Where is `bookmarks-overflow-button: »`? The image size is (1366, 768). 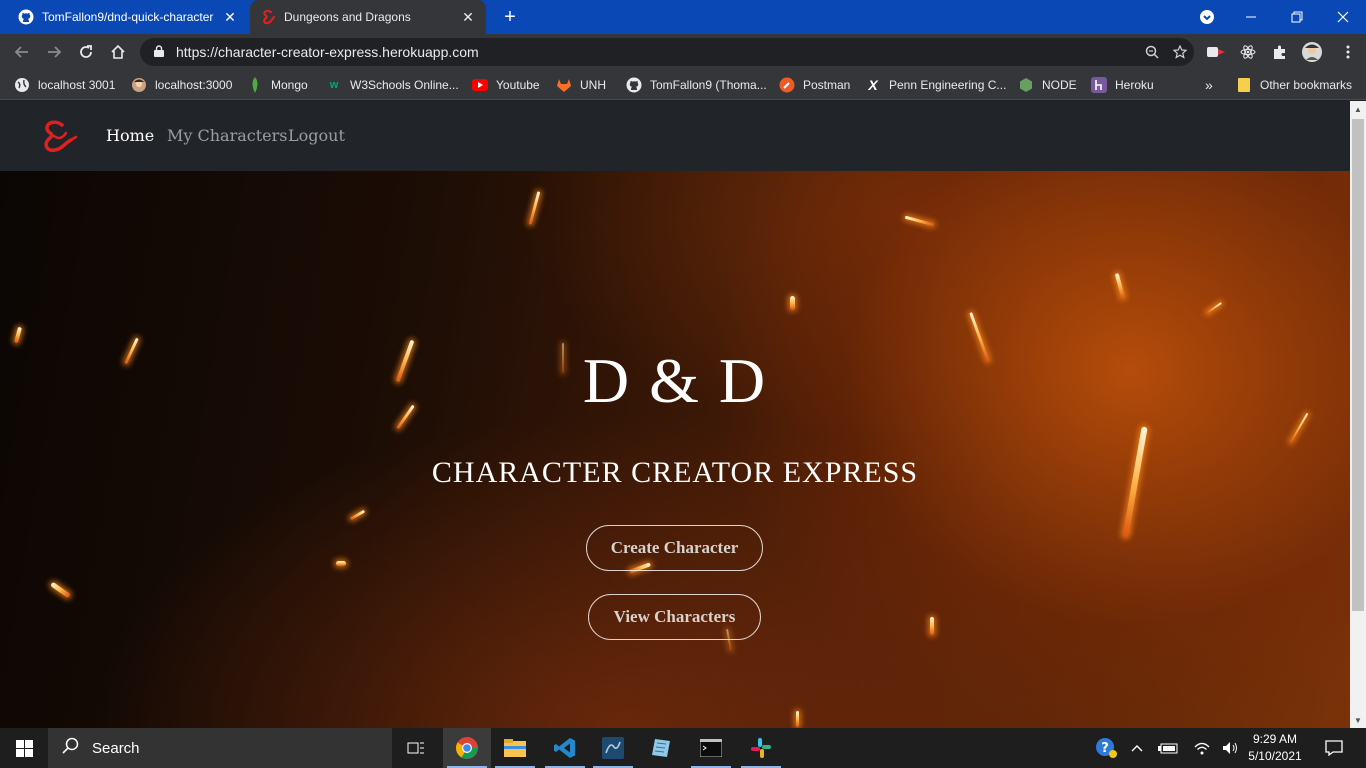 bookmarks-overflow-button: » is located at coordinates (1209, 85).